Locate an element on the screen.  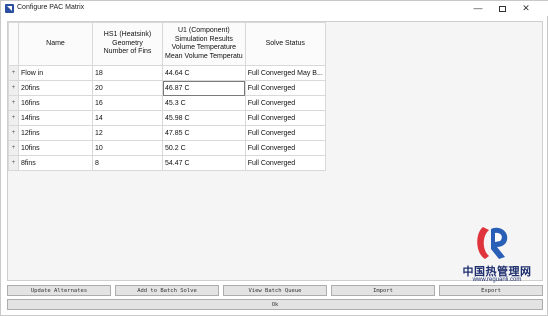
cell-volume-temperature: 46.87 C is located at coordinates (204, 88).